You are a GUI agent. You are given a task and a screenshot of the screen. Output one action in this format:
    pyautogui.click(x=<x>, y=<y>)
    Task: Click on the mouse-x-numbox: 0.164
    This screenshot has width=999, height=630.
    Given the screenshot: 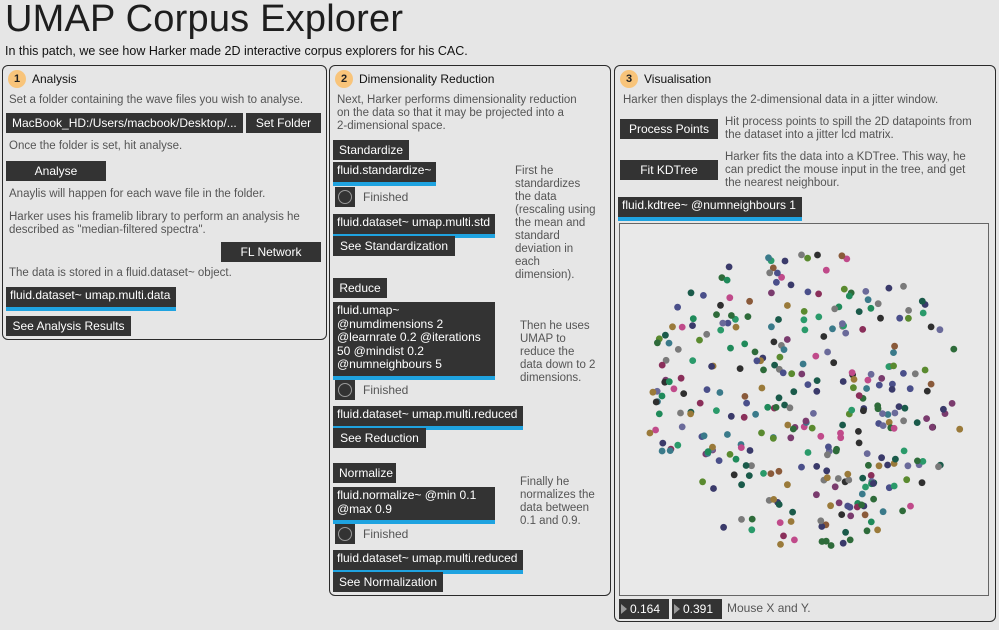 What is the action you would take?
    pyautogui.click(x=644, y=609)
    